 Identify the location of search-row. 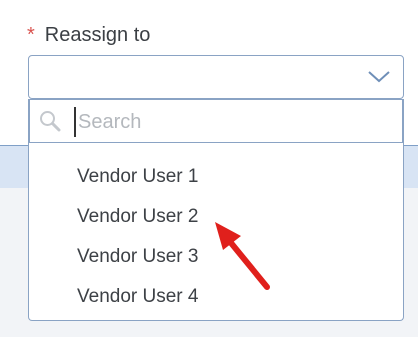
(216, 121).